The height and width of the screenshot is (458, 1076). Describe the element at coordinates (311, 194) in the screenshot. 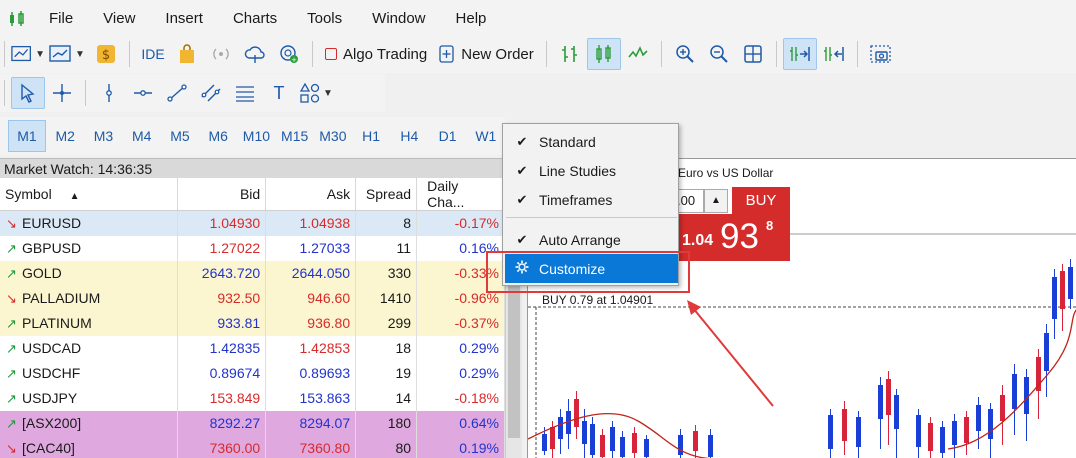

I see `column-header-ask: Ask` at that location.